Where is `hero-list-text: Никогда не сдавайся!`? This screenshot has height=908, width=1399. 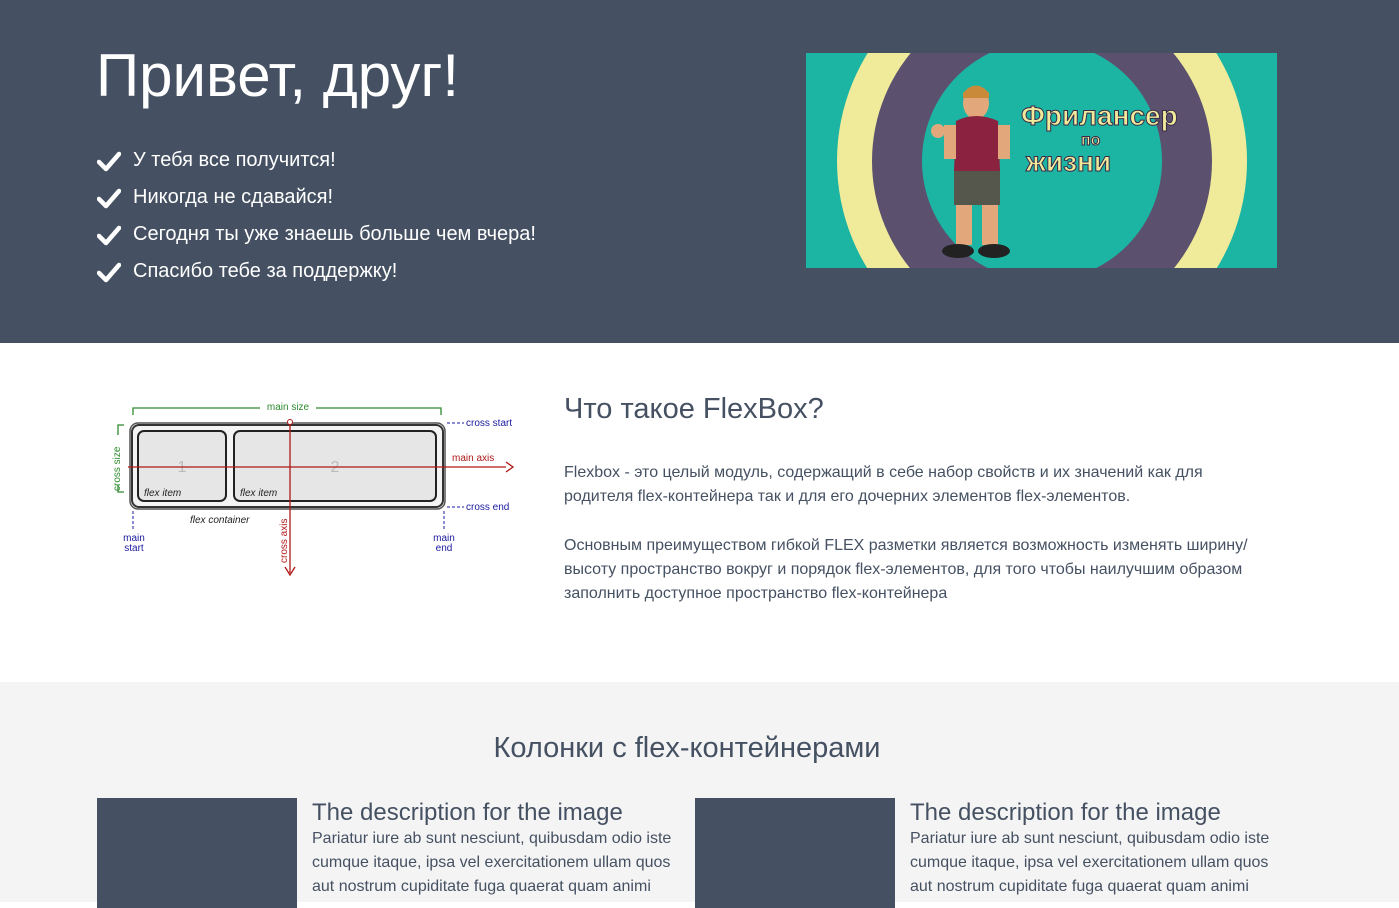 hero-list-text: Никогда не сдавайся! is located at coordinates (233, 197).